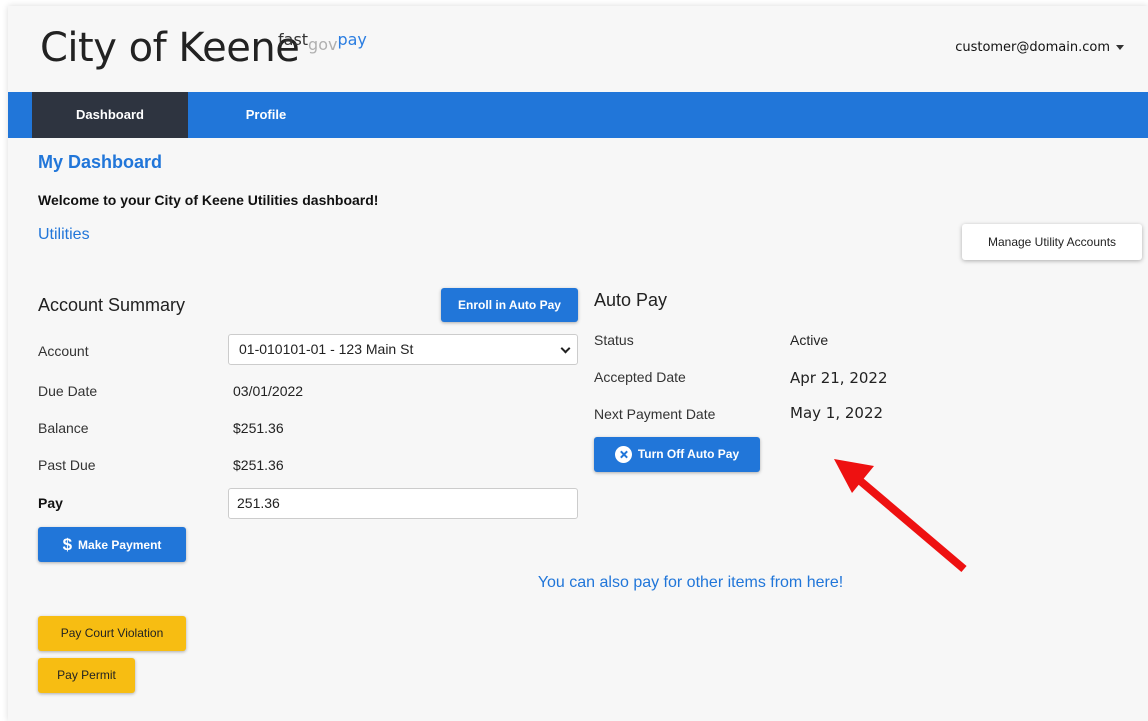 This screenshot has width=1148, height=721. I want to click on status-value: Active, so click(809, 340).